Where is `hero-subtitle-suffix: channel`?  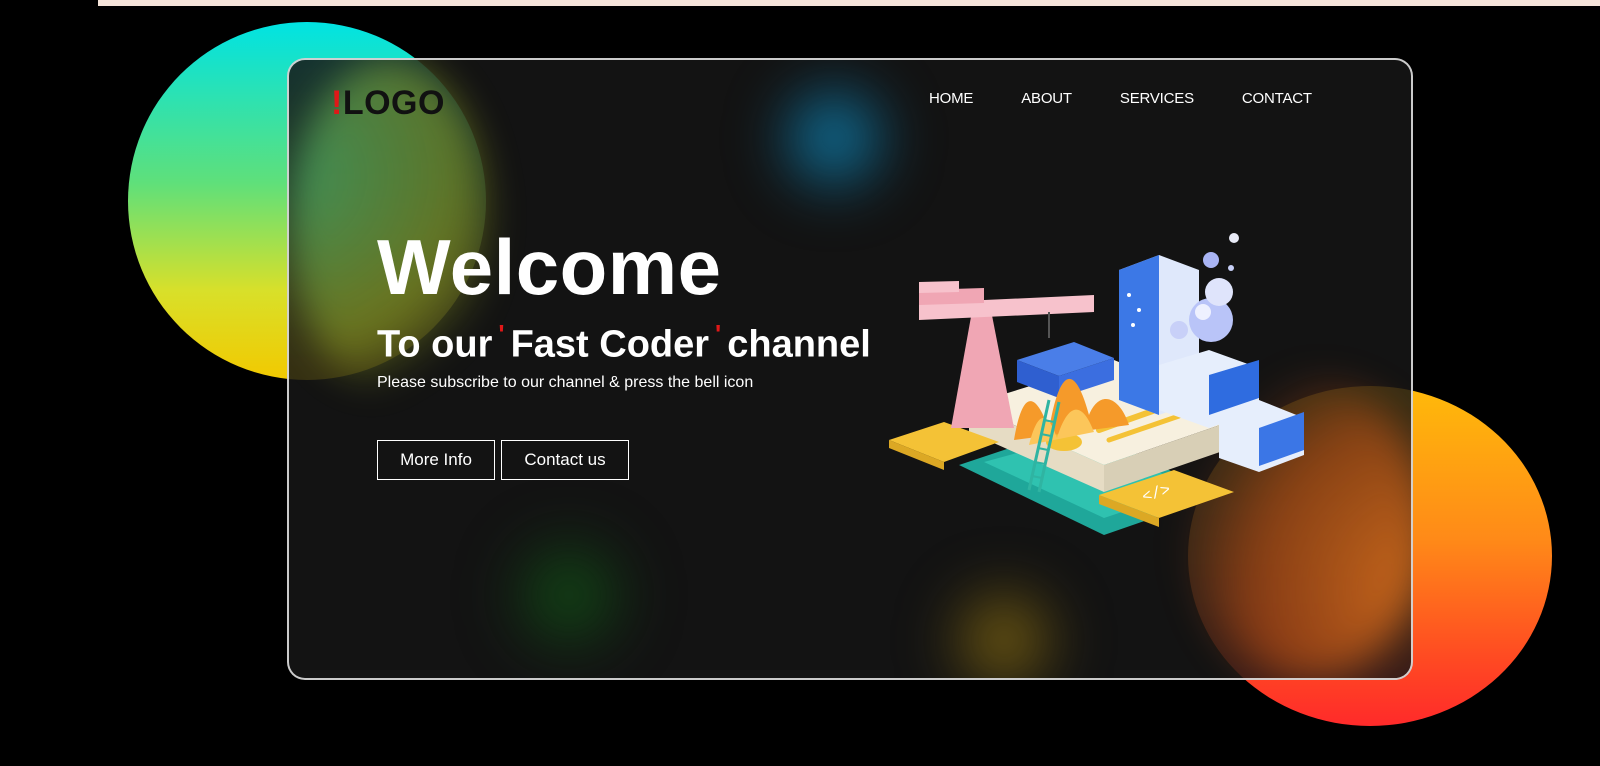 hero-subtitle-suffix: channel is located at coordinates (799, 344).